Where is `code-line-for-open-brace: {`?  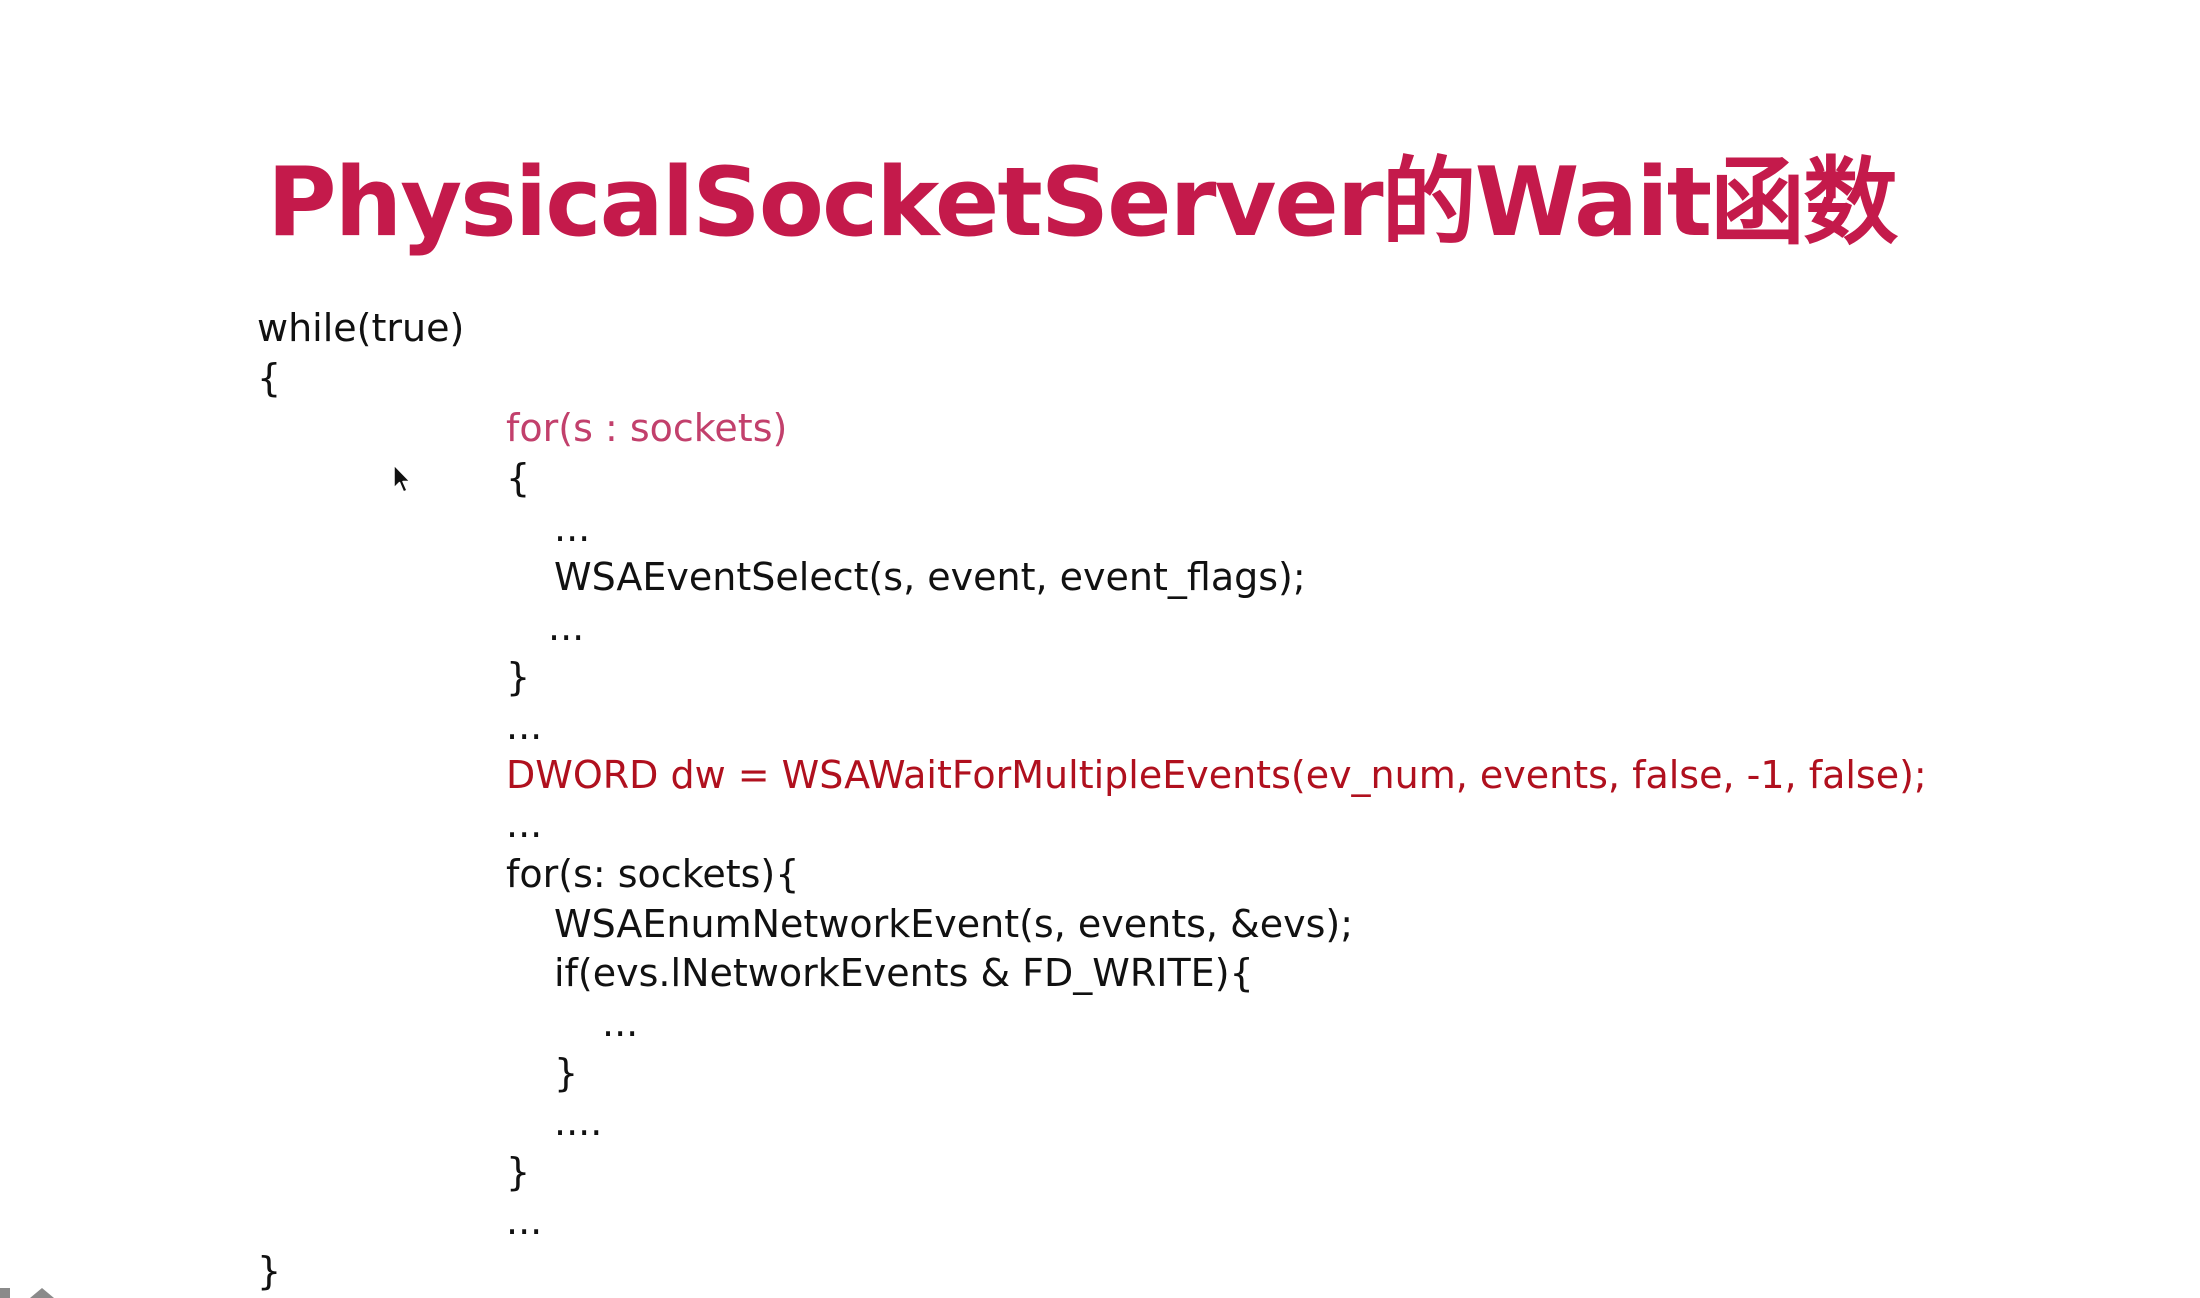 code-line-for-open-brace: { is located at coordinates (518, 478).